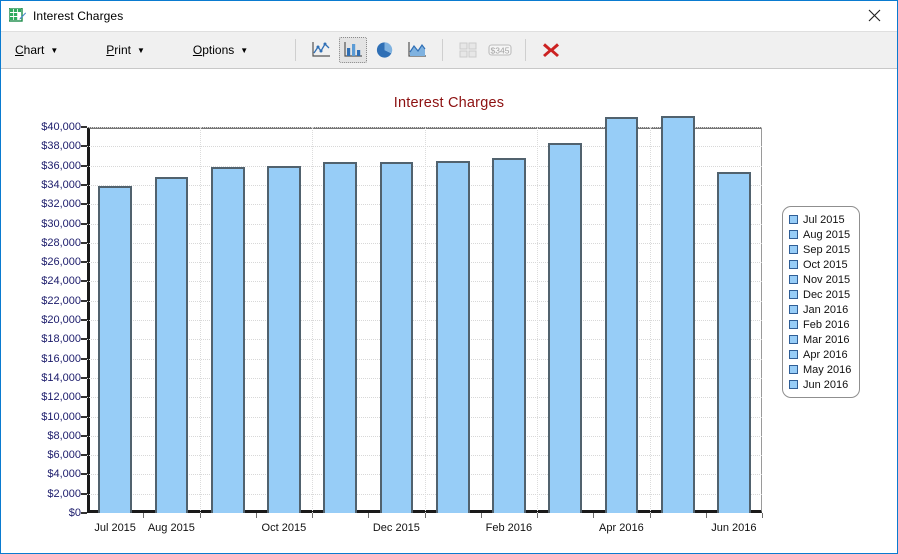 The width and height of the screenshot is (898, 554). Describe the element at coordinates (61, 204) in the screenshot. I see `y-axis-tick-label: $32,000` at that location.